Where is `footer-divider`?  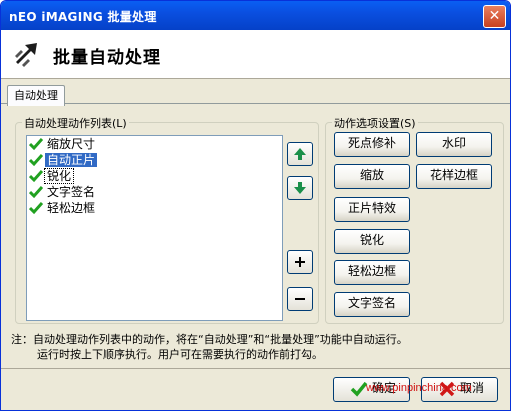
footer-divider is located at coordinates (255, 368).